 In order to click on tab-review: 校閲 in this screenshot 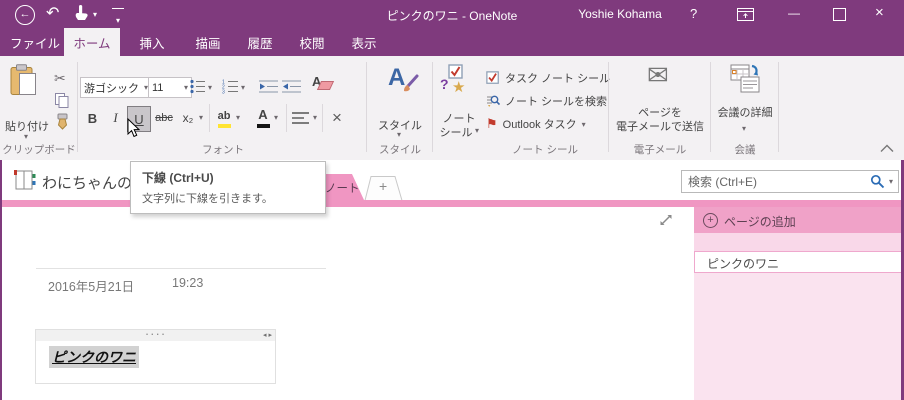, I will do `click(312, 42)`.